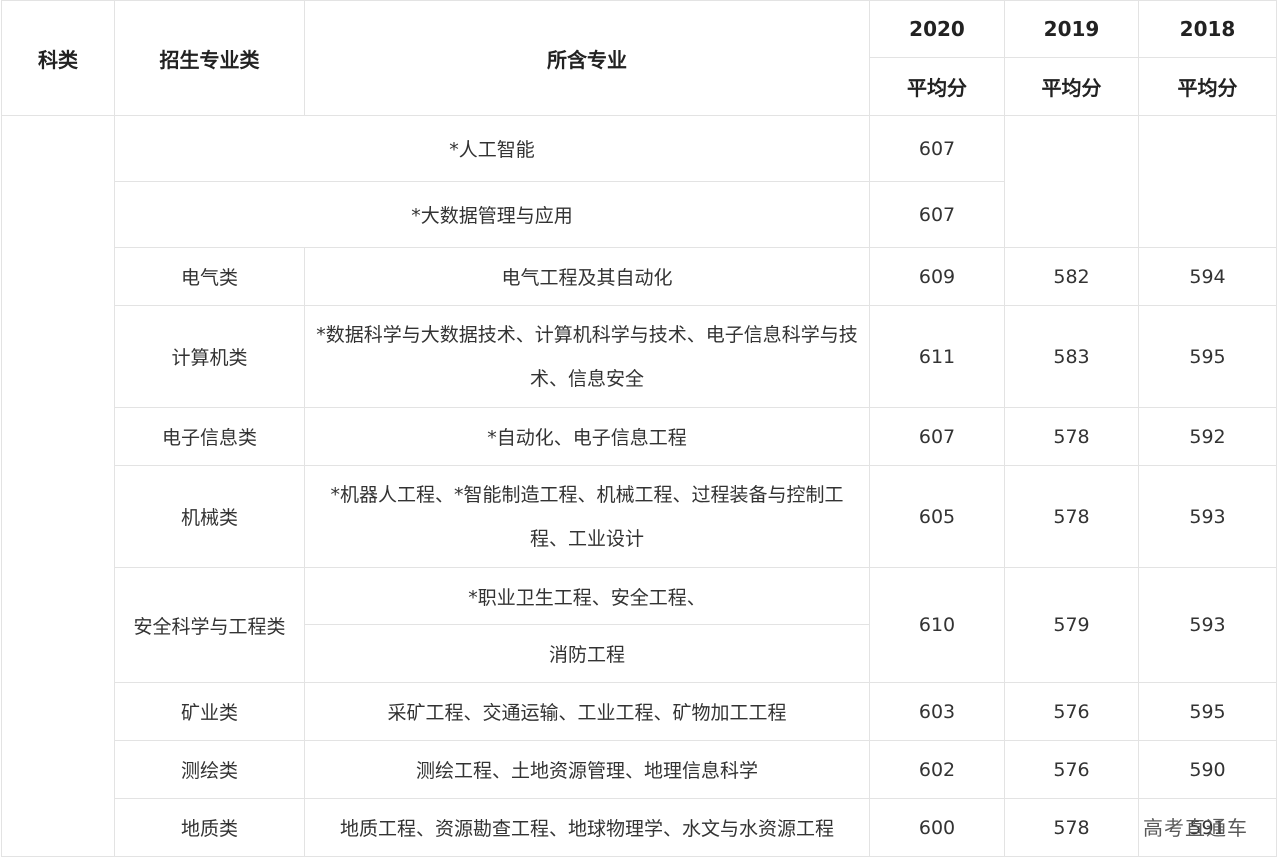 The width and height of the screenshot is (1280, 864). What do you see at coordinates (587, 711) in the screenshot?
I see `majors-cell: 采矿工程、交通运输、工业工程、矿物加工工程` at bounding box center [587, 711].